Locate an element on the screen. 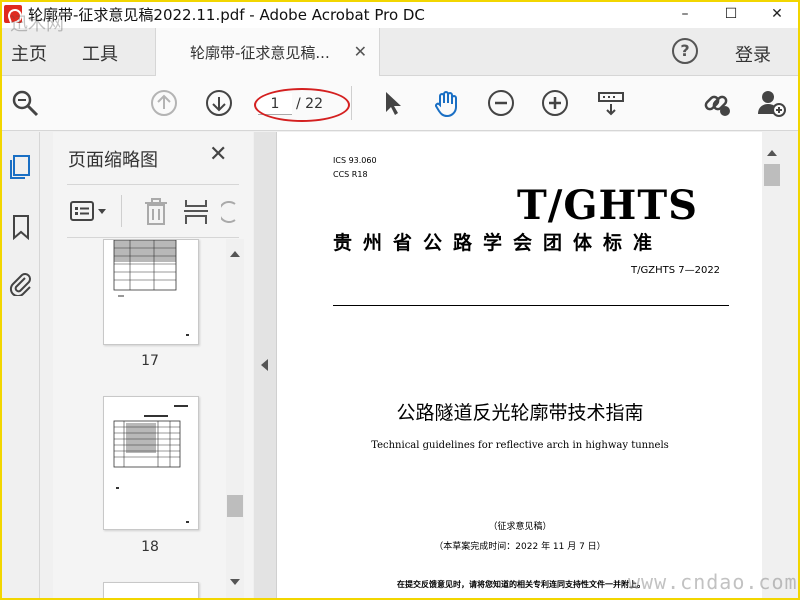 This screenshot has width=800, height=600. close-window-button: ✕ is located at coordinates (777, 14).